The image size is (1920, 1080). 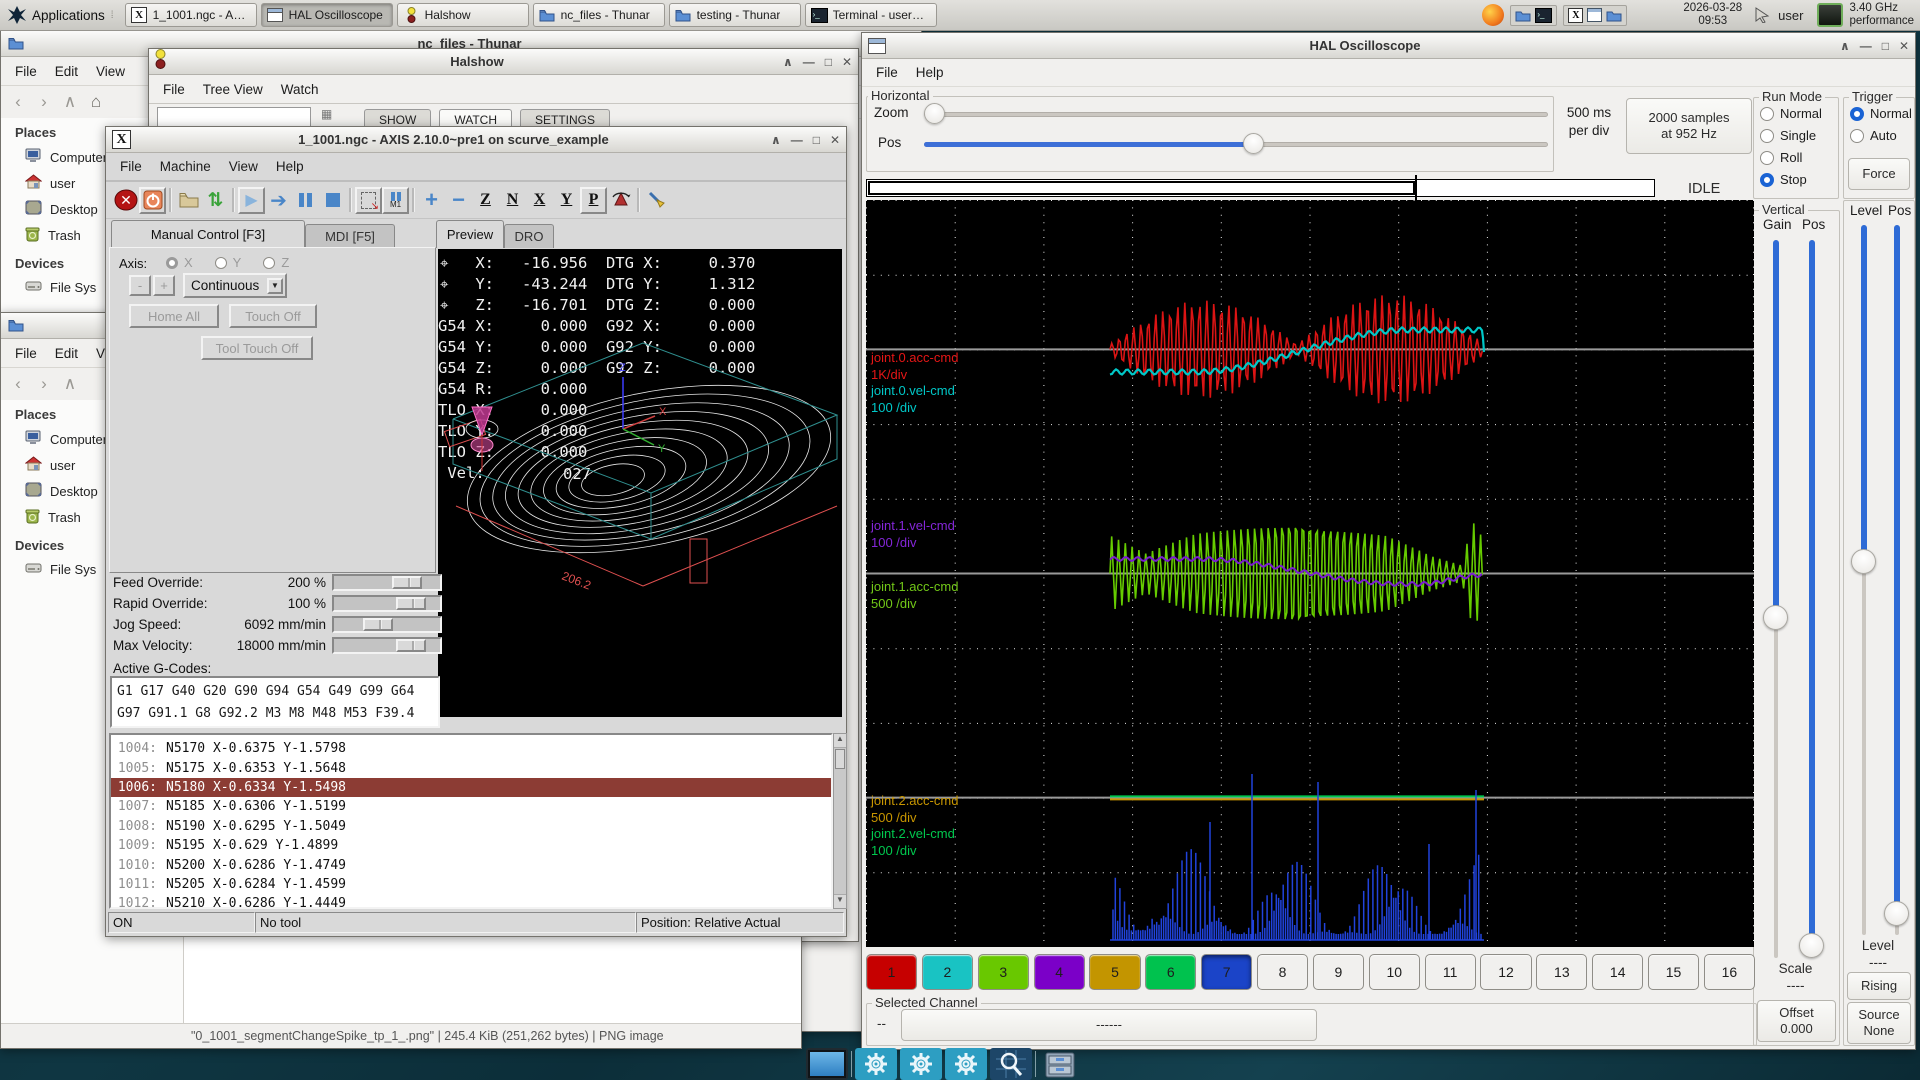 I want to click on channel-button-11: 11, so click(x=1450, y=972).